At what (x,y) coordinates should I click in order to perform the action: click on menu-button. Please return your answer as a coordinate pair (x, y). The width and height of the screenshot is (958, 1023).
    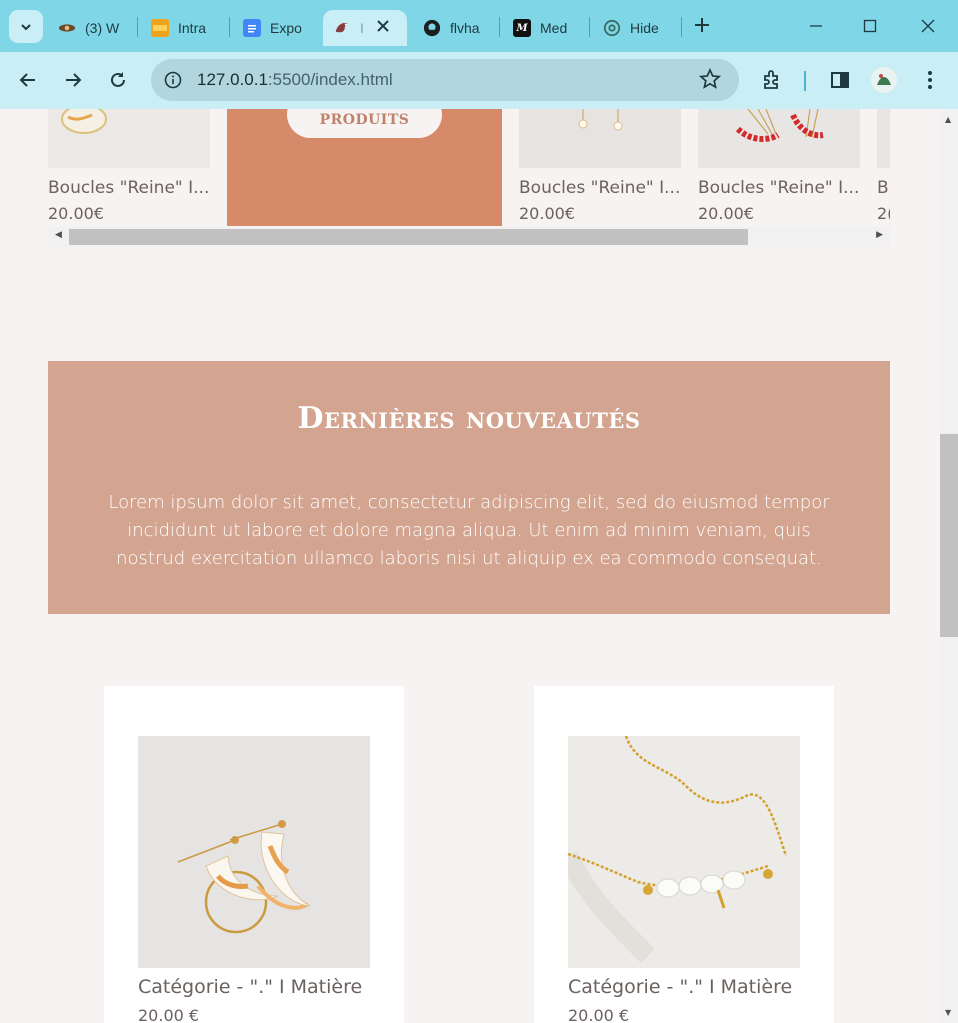
    Looking at the image, I should click on (930, 80).